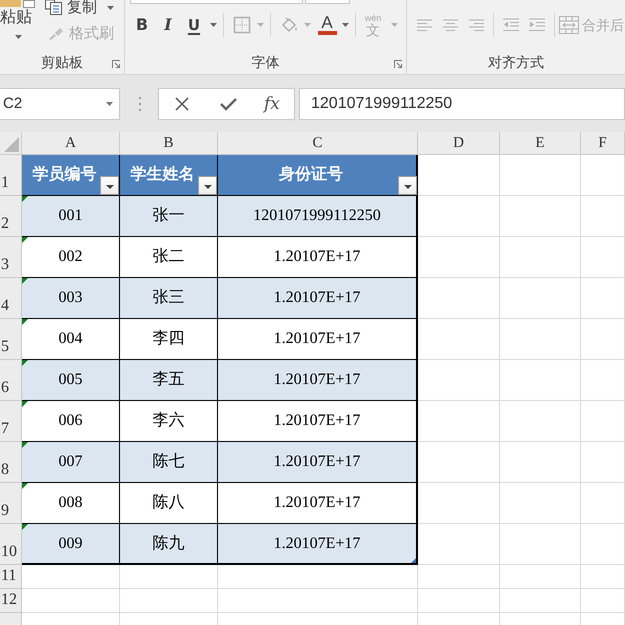  I want to click on underline-button: U, so click(194, 25).